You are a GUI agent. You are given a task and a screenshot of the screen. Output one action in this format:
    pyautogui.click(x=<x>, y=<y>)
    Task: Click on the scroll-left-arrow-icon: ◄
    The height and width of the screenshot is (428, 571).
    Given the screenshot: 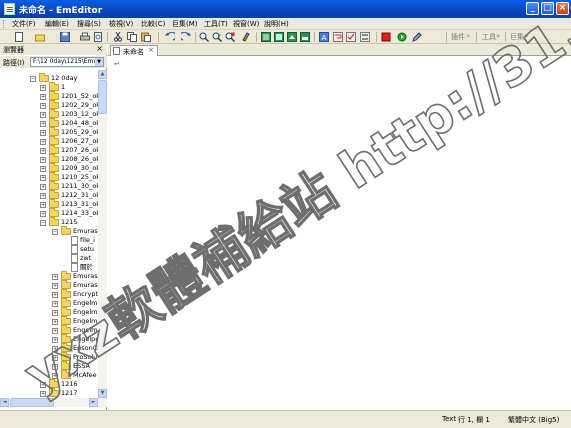 What is the action you would take?
    pyautogui.click(x=4, y=402)
    